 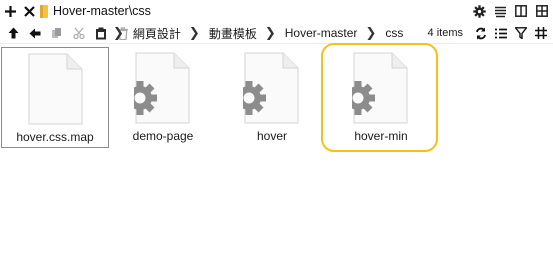 What do you see at coordinates (272, 136) in the screenshot?
I see `file-name: hover` at bounding box center [272, 136].